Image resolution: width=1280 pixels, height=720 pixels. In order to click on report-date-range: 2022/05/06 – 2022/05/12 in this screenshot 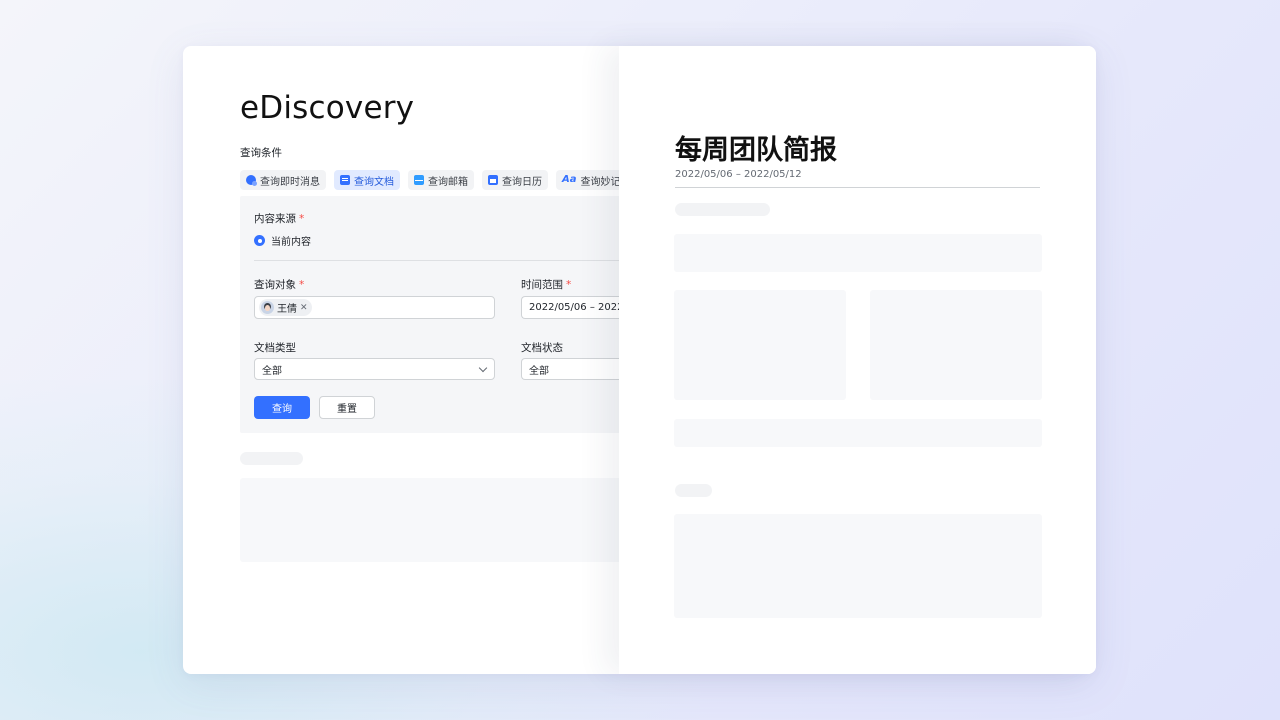, I will do `click(738, 174)`.